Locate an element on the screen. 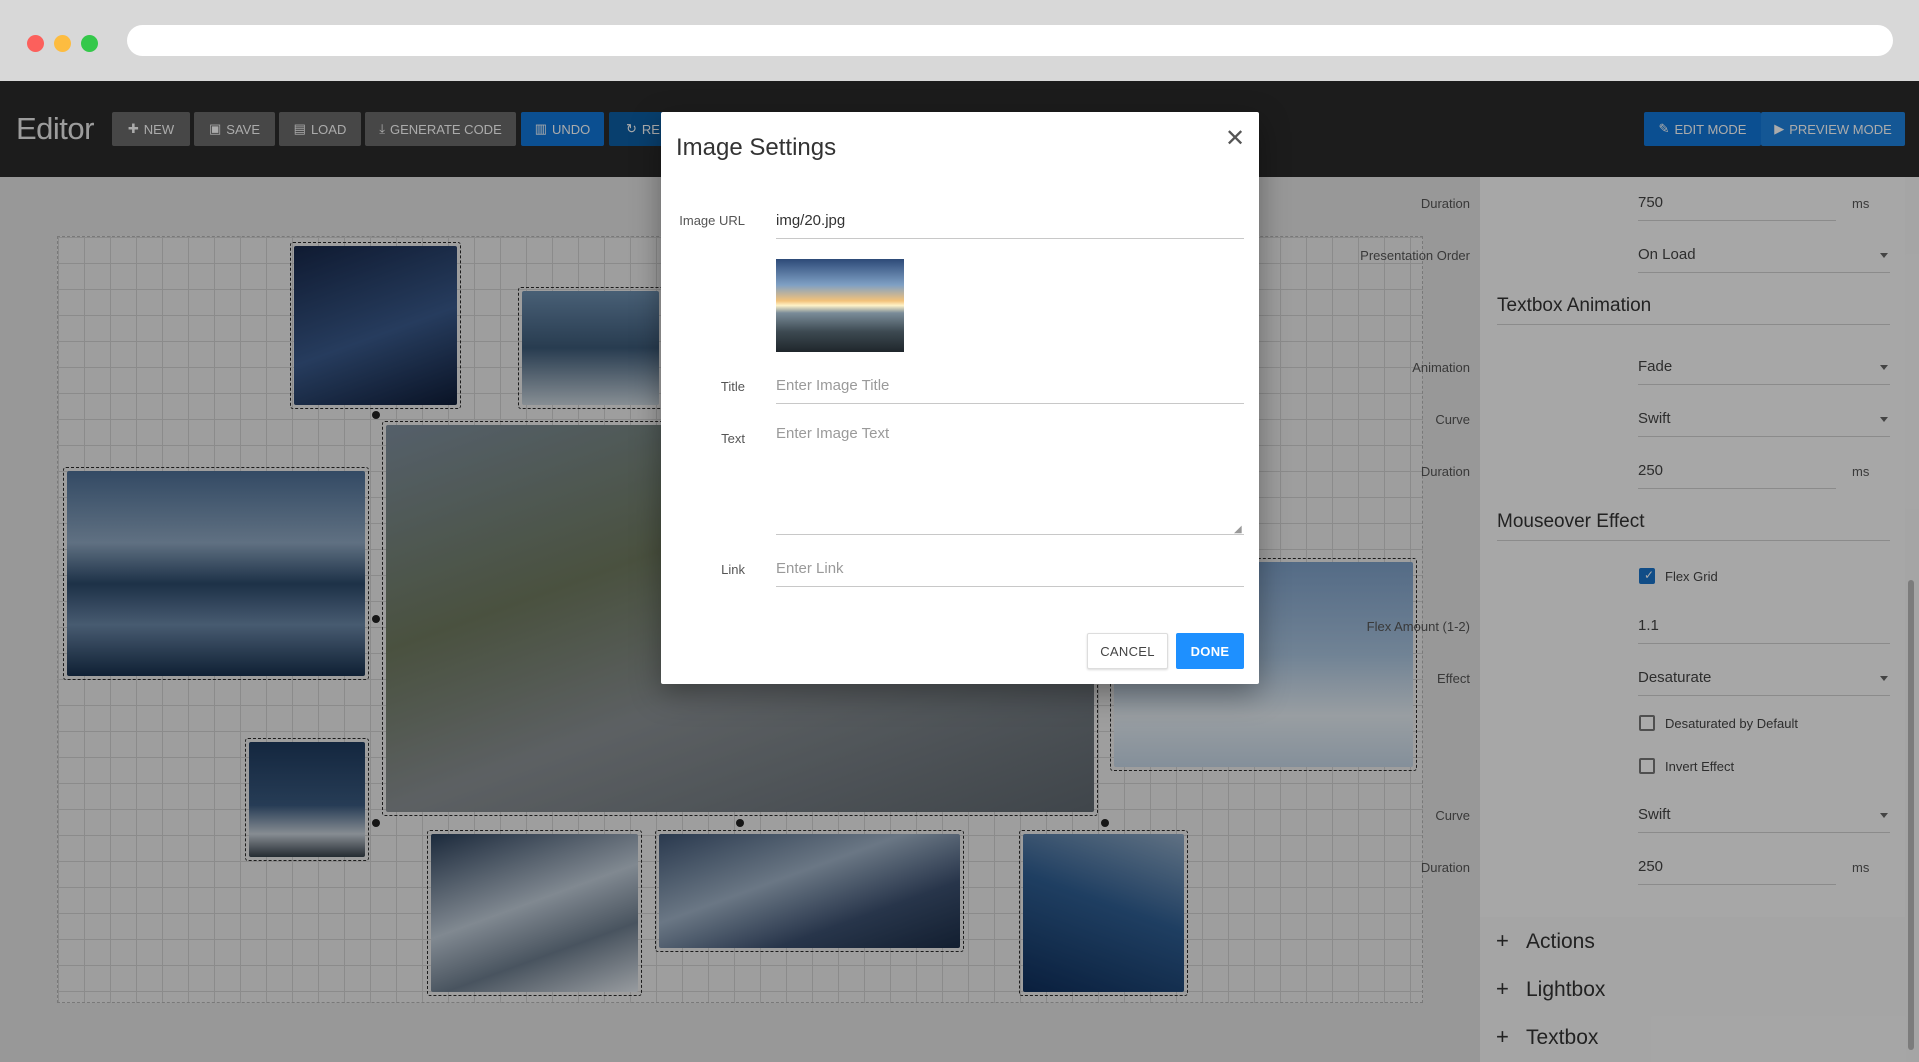 This screenshot has width=1919, height=1062. maximize-window-dot is located at coordinates (89, 43).